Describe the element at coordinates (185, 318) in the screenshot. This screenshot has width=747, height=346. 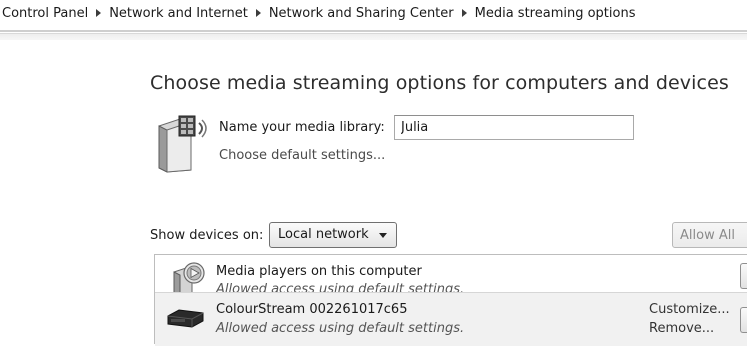
I see `network-device-icon` at that location.